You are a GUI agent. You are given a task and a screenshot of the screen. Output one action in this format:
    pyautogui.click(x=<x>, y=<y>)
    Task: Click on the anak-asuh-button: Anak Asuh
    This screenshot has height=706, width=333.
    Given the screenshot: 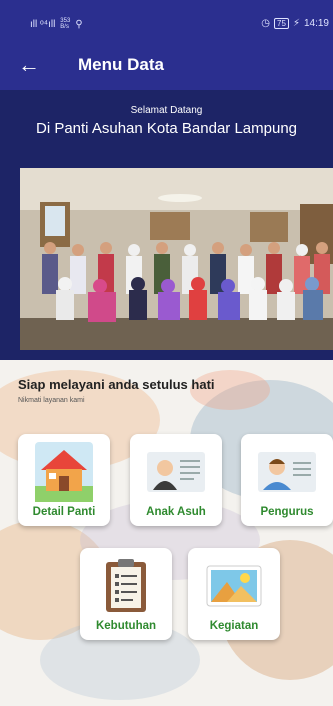 What is the action you would take?
    pyautogui.click(x=176, y=480)
    